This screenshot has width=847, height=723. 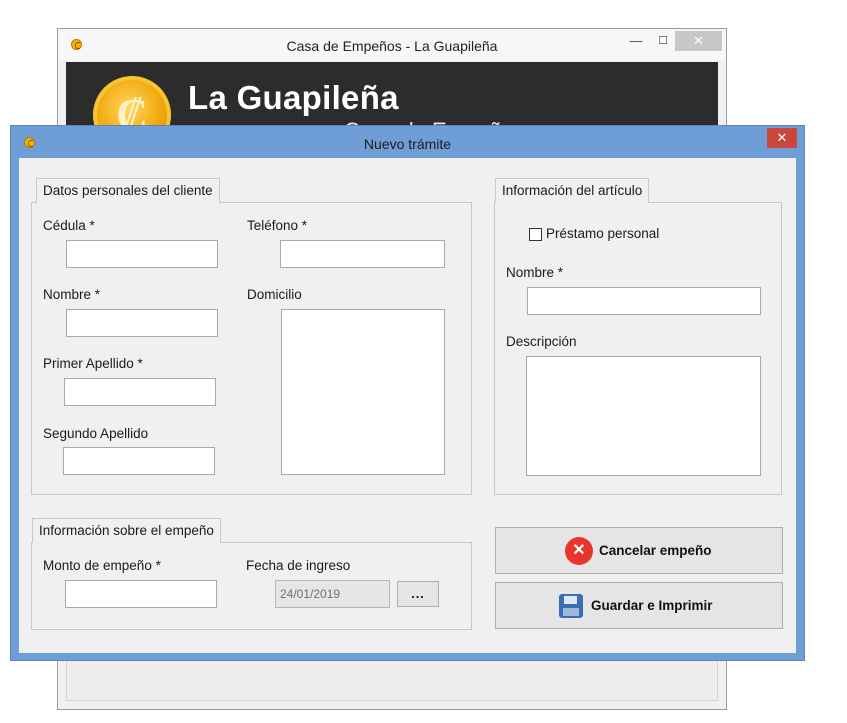 I want to click on article-nombre-input, so click(x=644, y=301).